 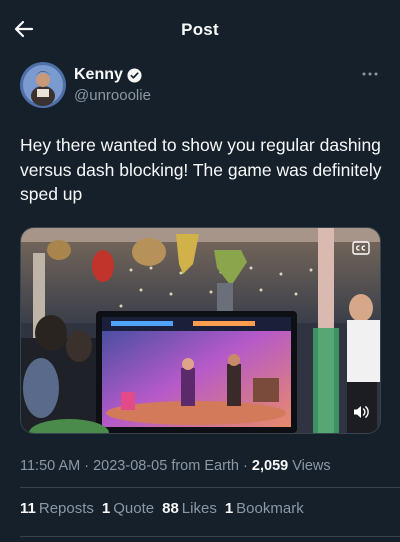 I want to click on engagement-stats: 11 Reposts 1 Quote 88 Likes 1 Bookmark, so click(x=162, y=508).